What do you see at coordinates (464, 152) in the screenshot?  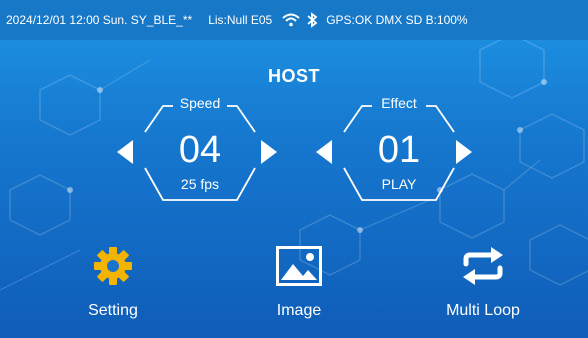 I see `effect-increase-arrow-icon` at bounding box center [464, 152].